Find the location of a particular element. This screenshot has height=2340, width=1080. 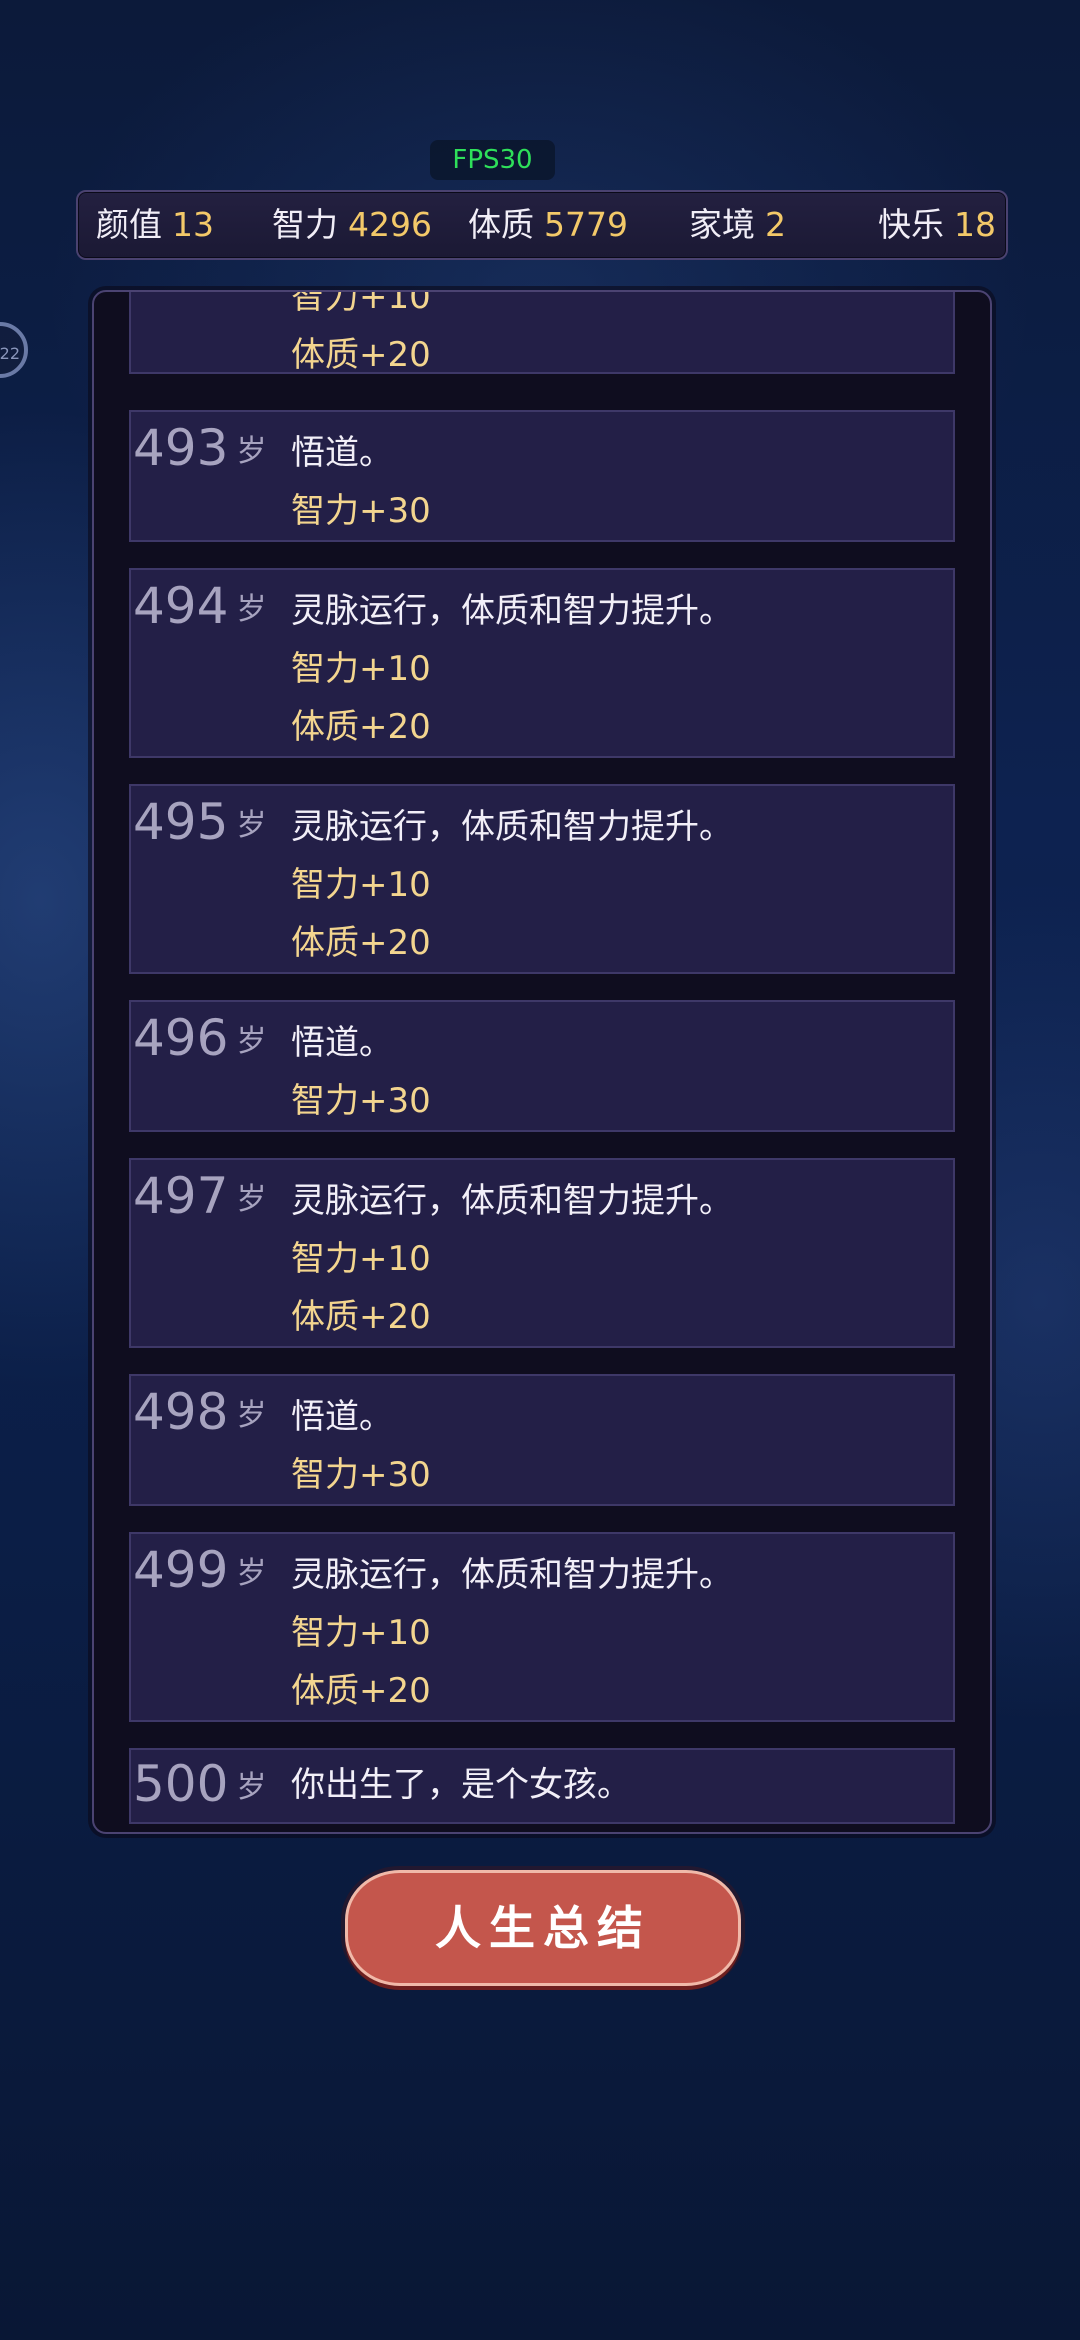

event-row: 497 岁 灵脉运行，体质和智力提升。 智力+10 体质+20 is located at coordinates (542, 1253).